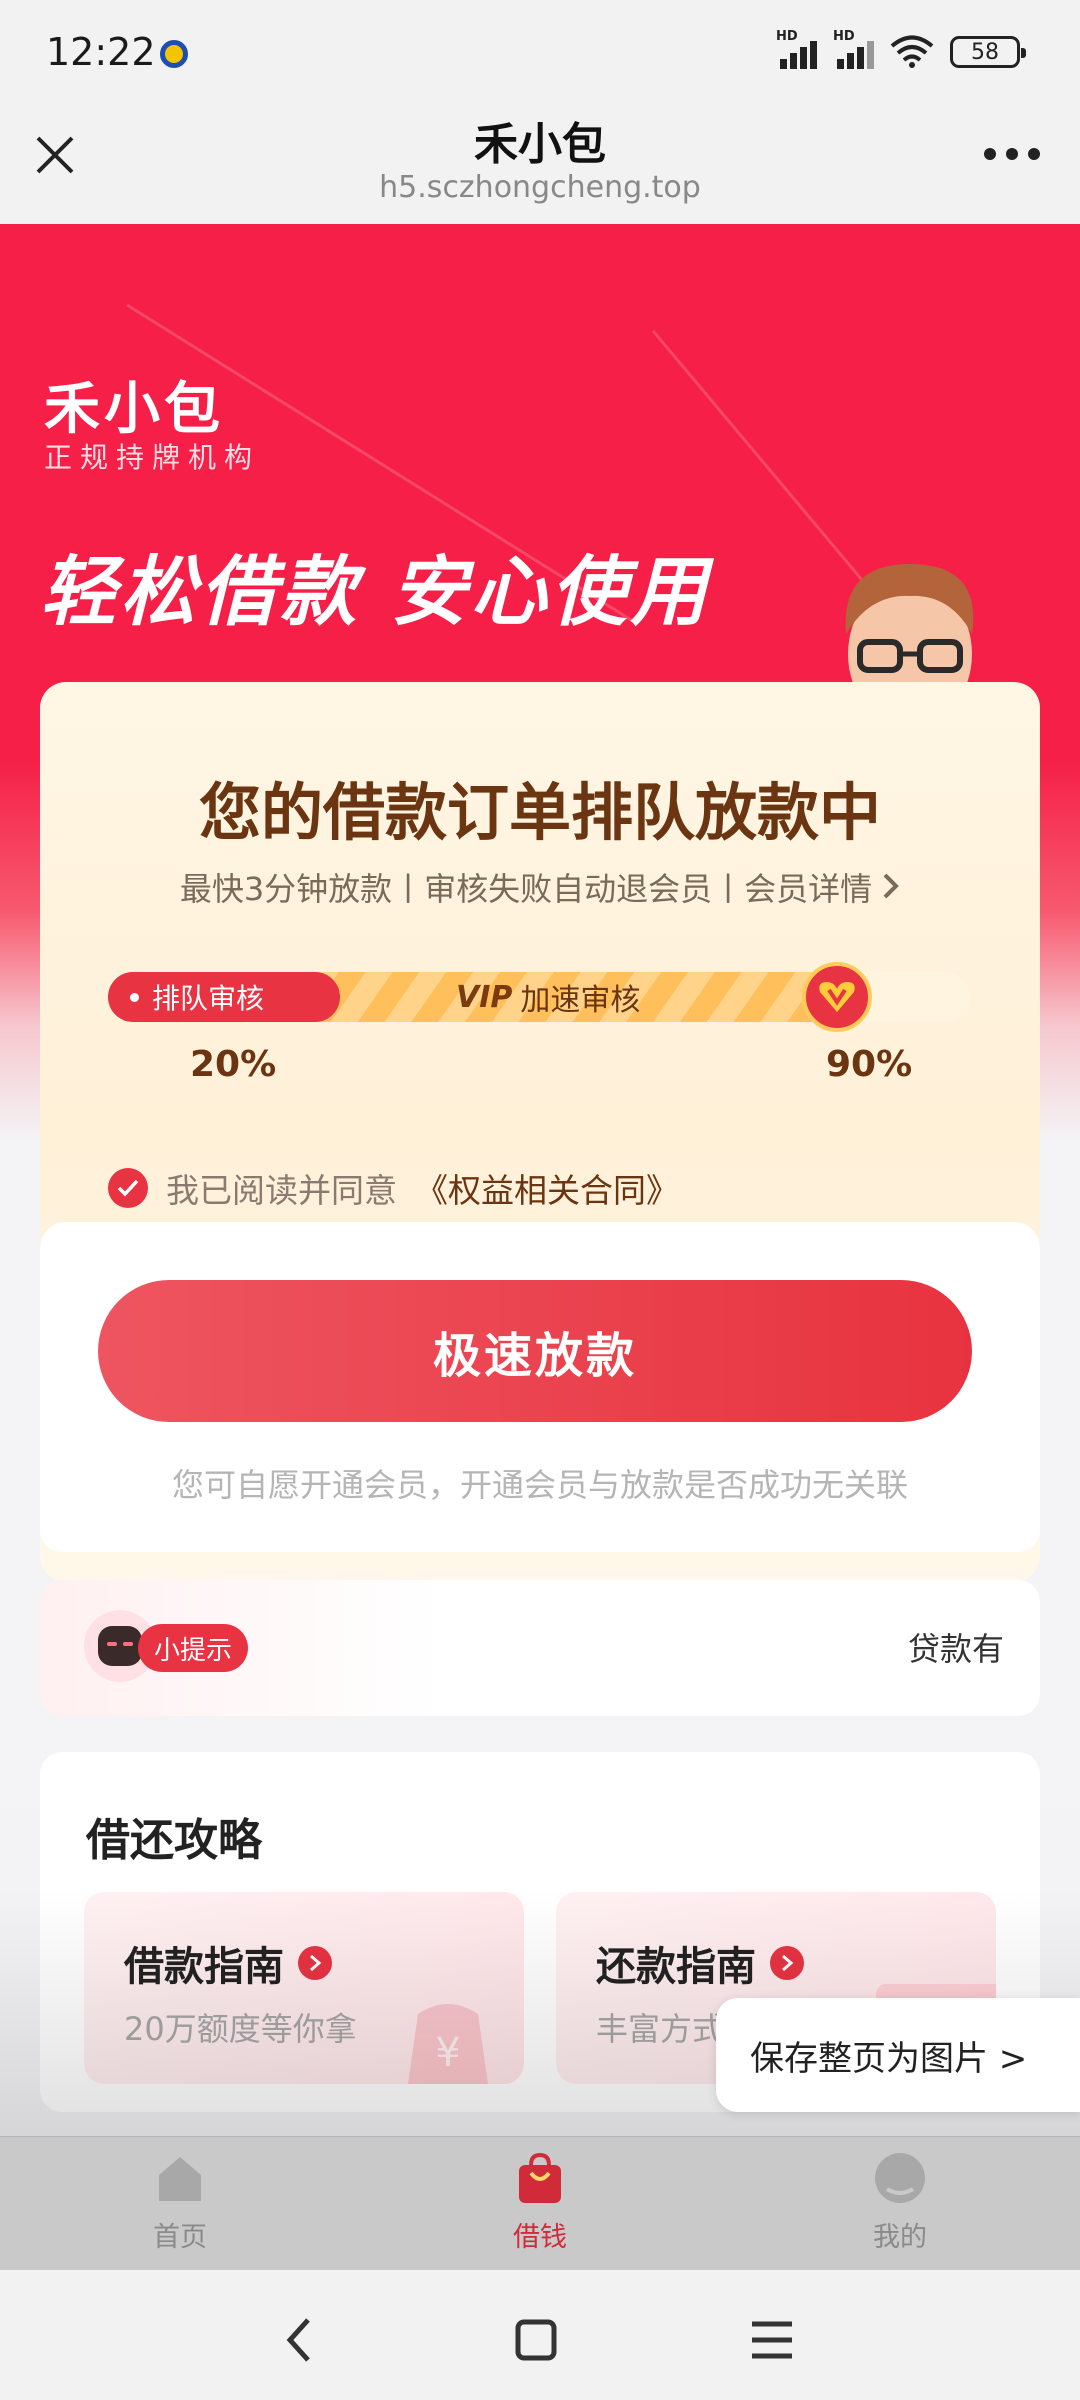 This screenshot has width=1080, height=2400. Describe the element at coordinates (540, 2237) in the screenshot. I see `tab-label: 借钱` at that location.